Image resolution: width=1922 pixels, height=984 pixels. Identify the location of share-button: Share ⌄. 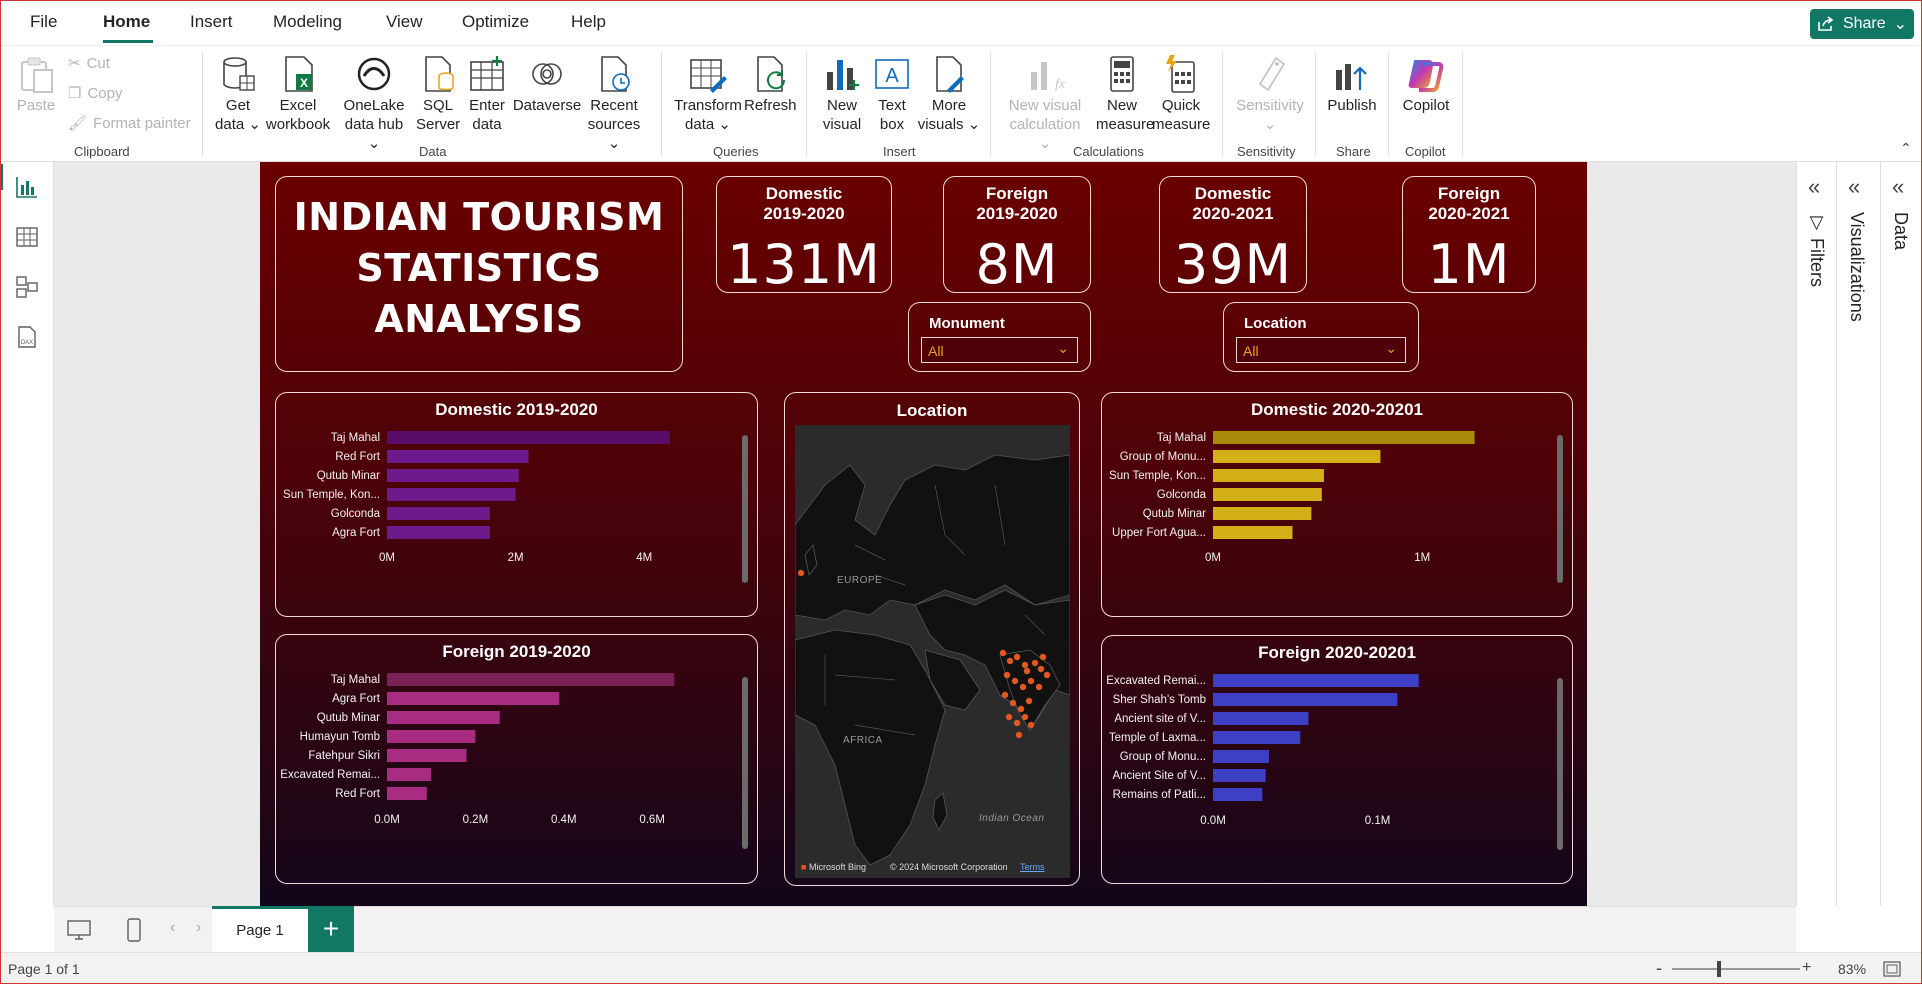
(1862, 24).